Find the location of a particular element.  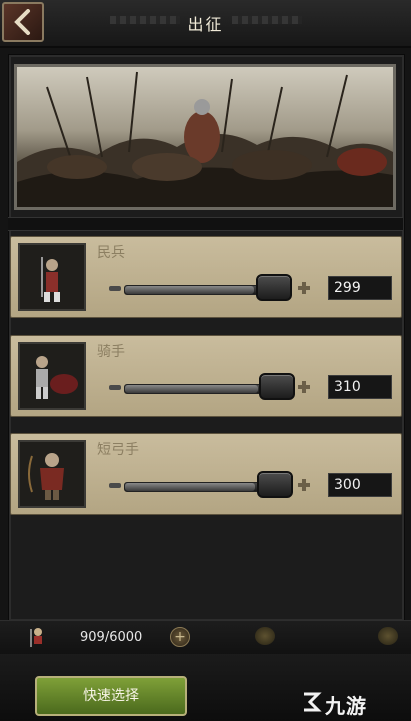

timer-icon is located at coordinates (388, 636).